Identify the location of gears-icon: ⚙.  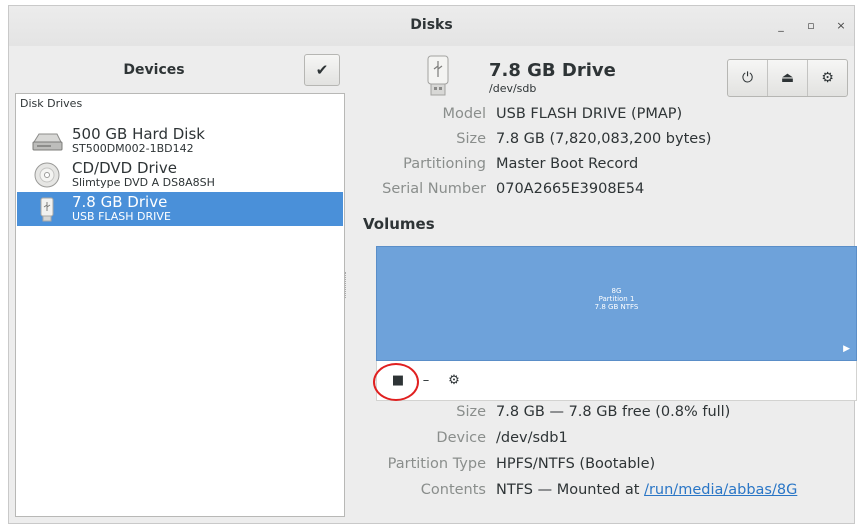
(454, 380).